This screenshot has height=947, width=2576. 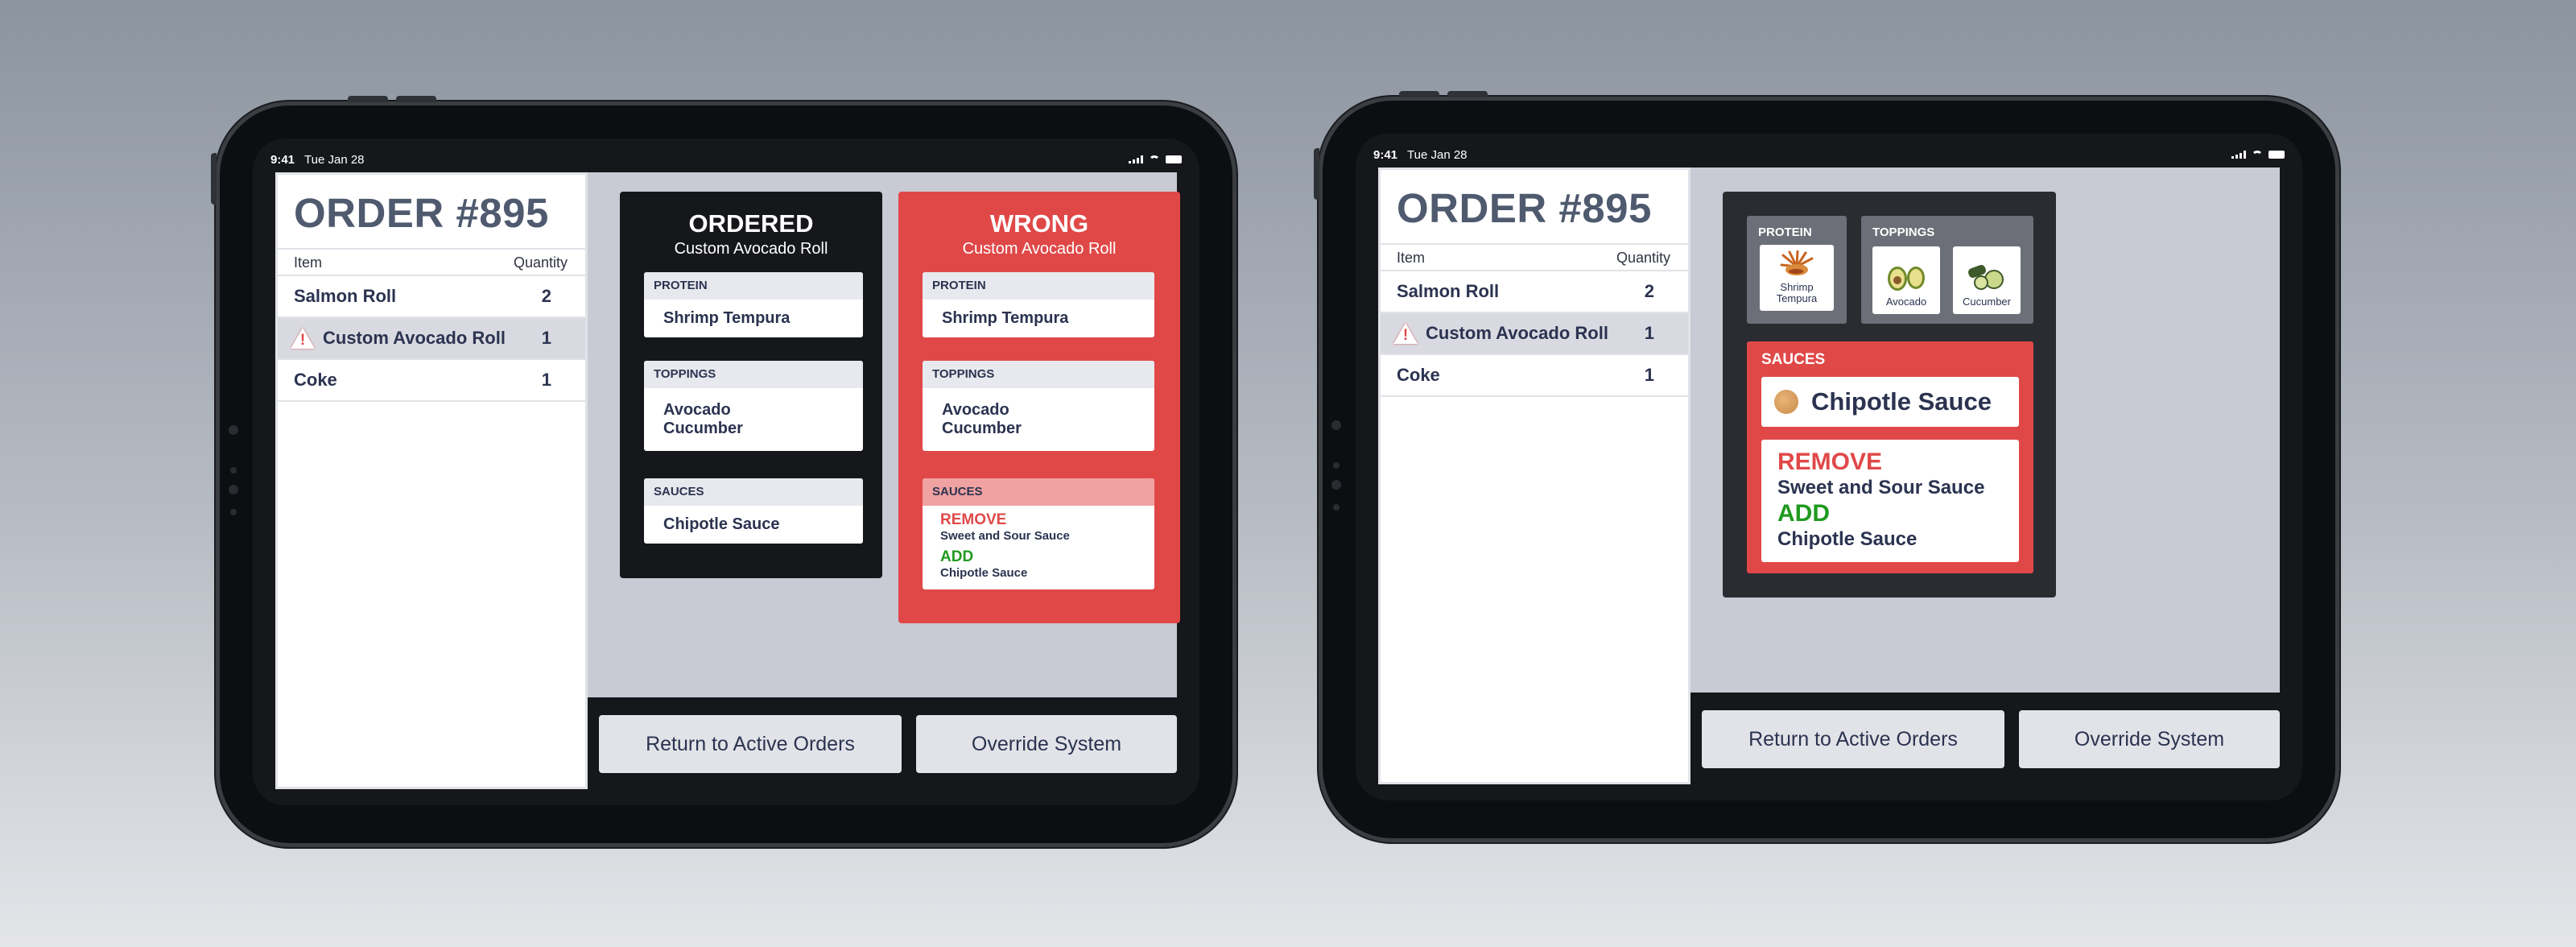 What do you see at coordinates (1901, 401) in the screenshot?
I see `current-sauce-name: Chipotle Sauce` at bounding box center [1901, 401].